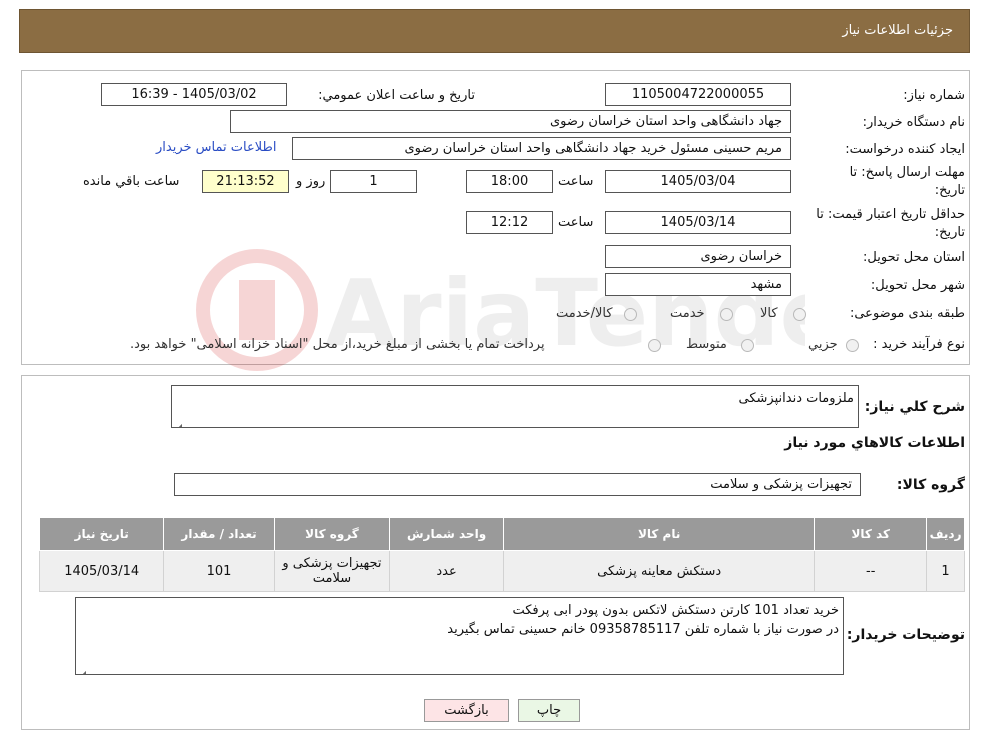 The height and width of the screenshot is (744, 985). I want to click on category-option-service: خدمت, so click(687, 313).